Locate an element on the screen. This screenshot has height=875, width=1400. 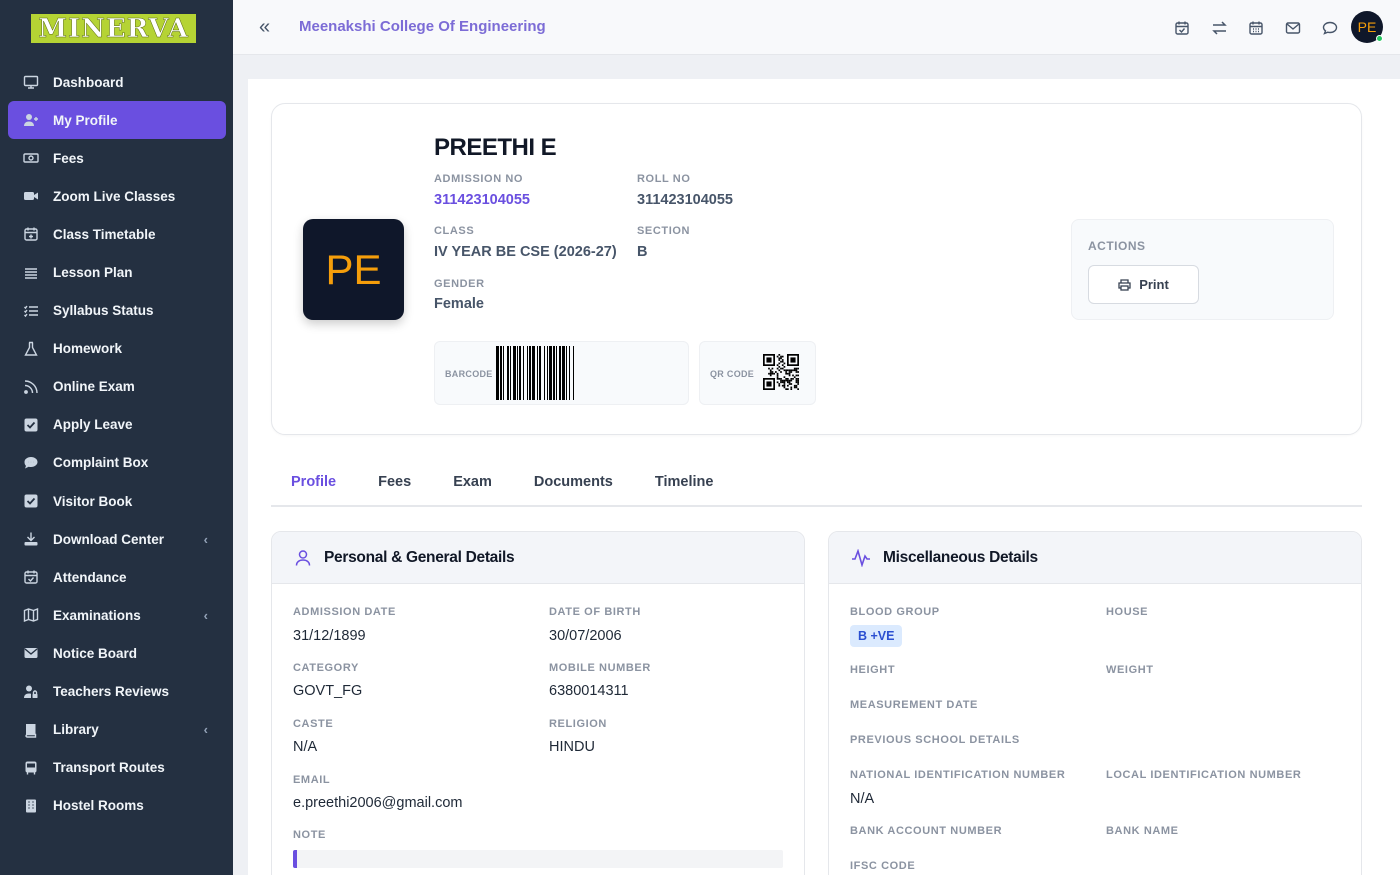
house-label: HOUSE is located at coordinates (1127, 612).